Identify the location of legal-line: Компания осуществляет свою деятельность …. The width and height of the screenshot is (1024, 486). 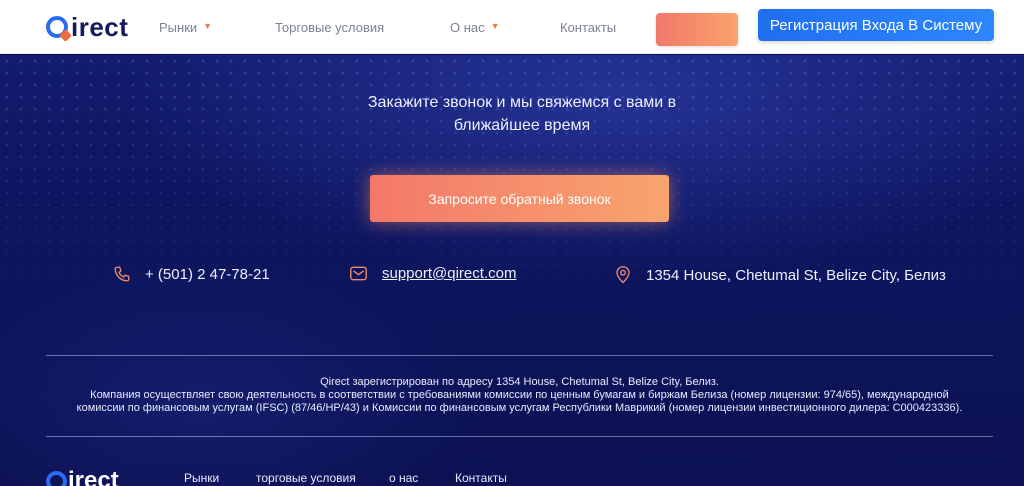
(519, 395).